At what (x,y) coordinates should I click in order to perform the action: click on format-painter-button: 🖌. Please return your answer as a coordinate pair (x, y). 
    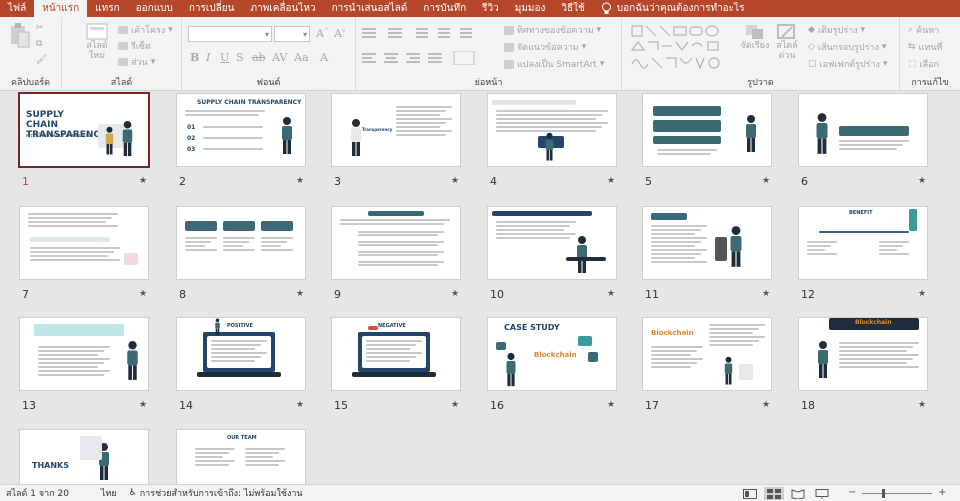
    Looking at the image, I should click on (41, 60).